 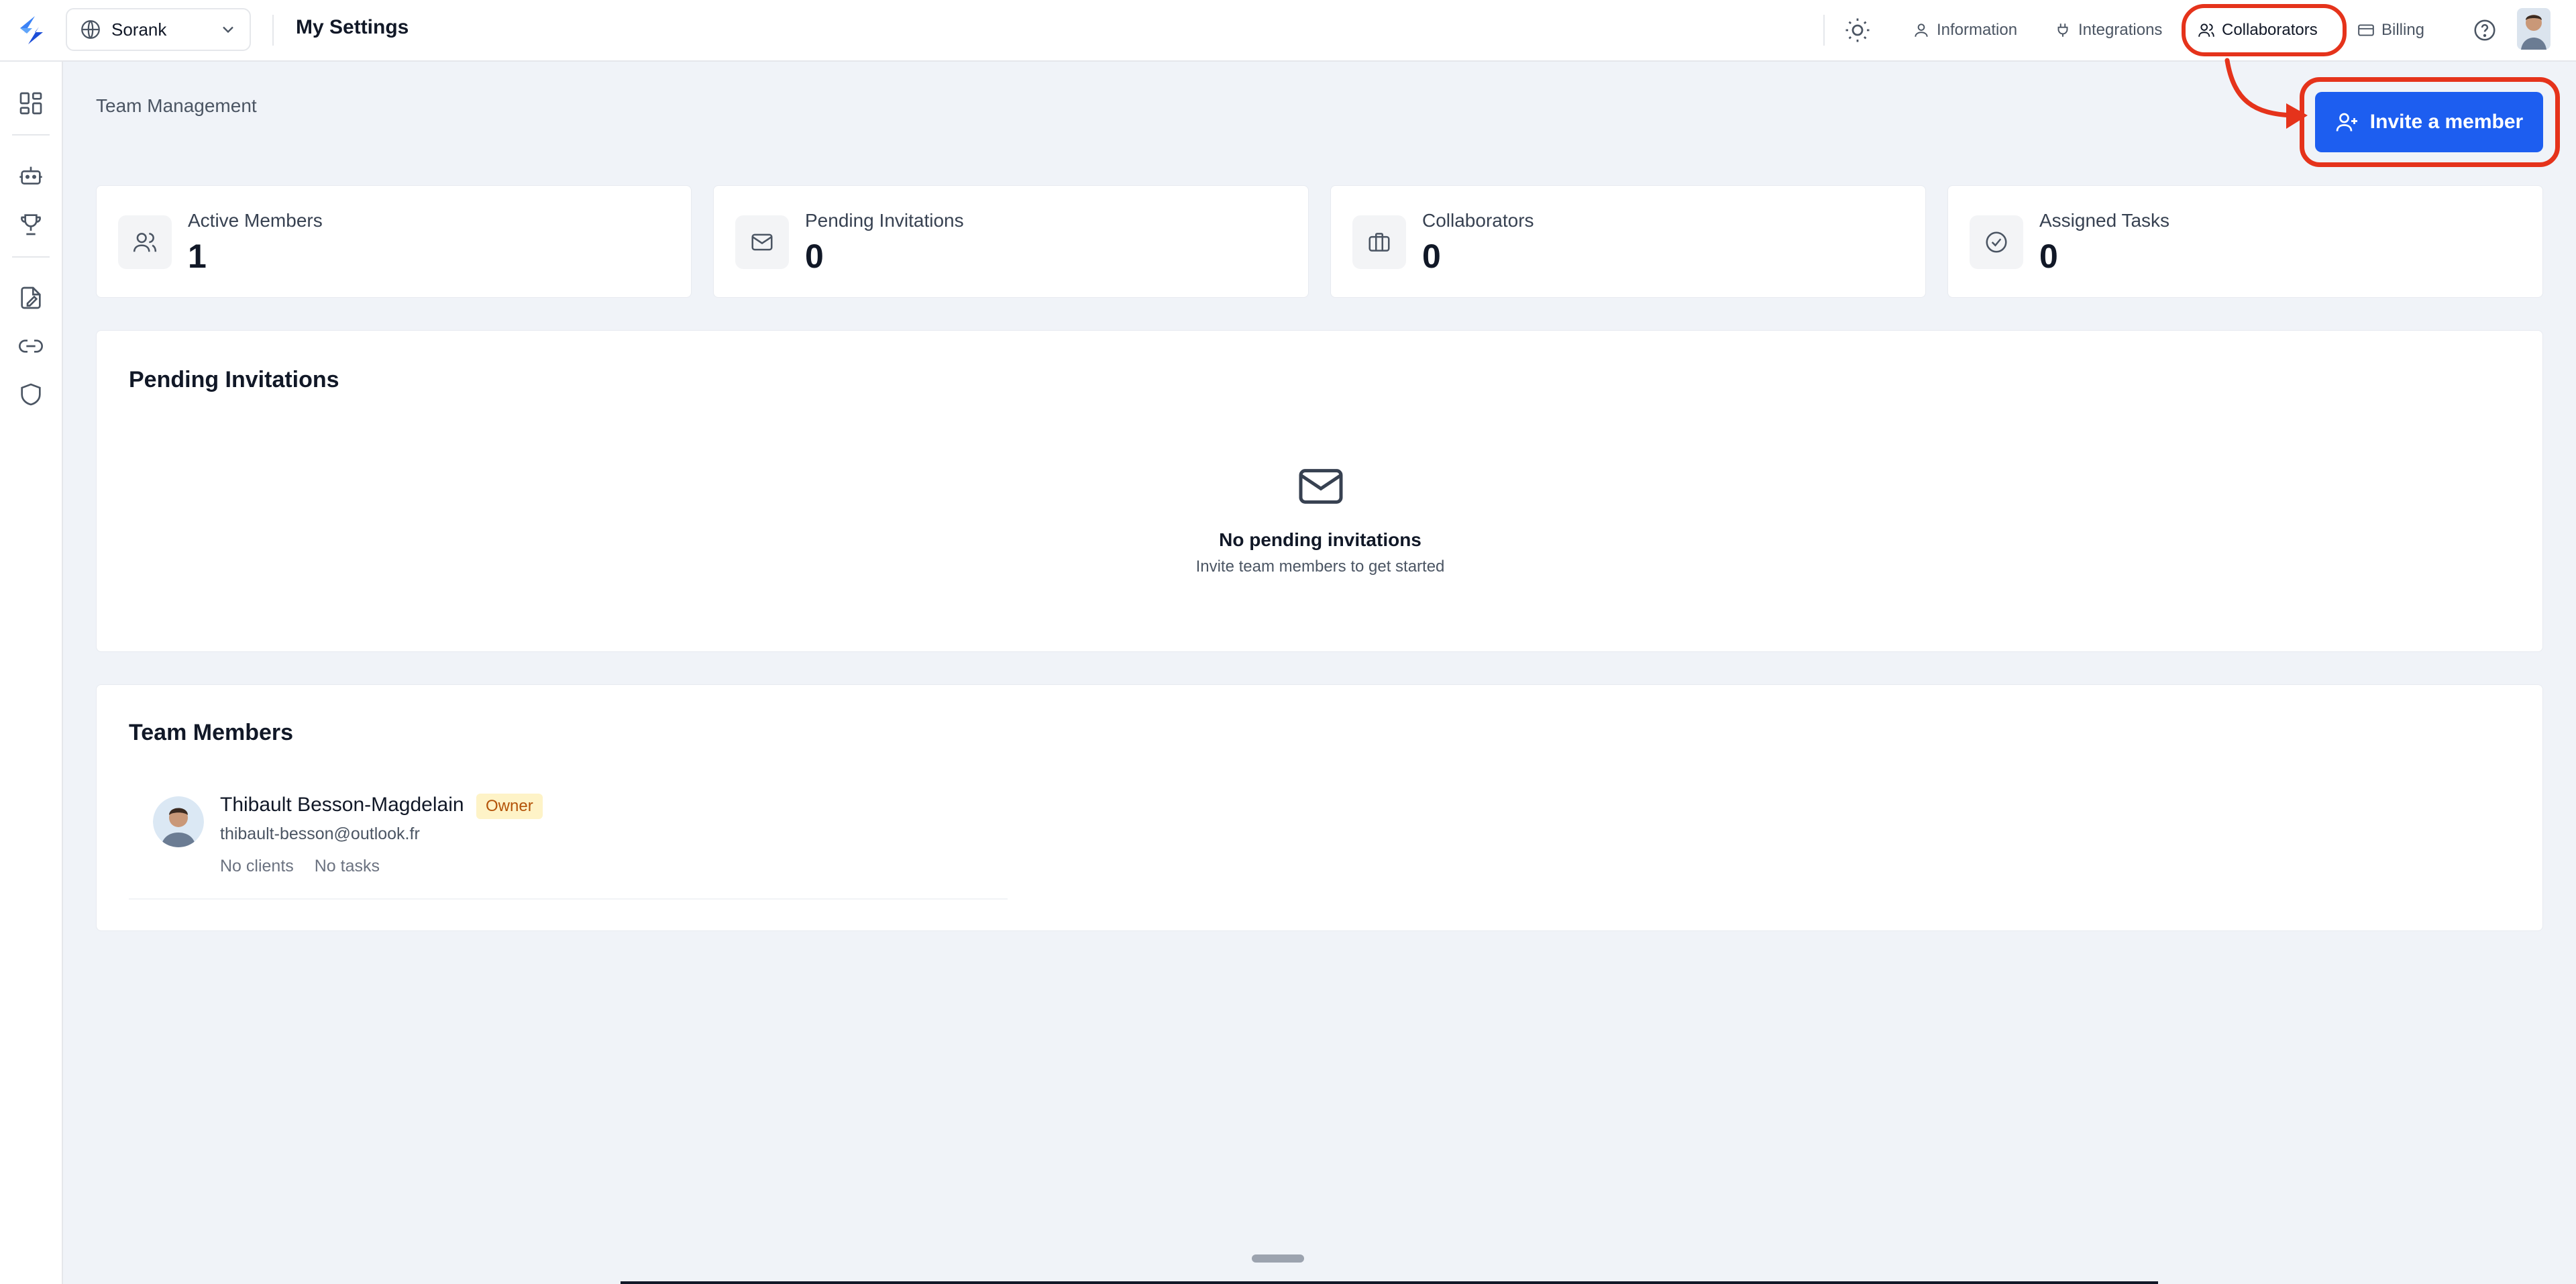 What do you see at coordinates (30, 175) in the screenshot?
I see `robot-icon` at bounding box center [30, 175].